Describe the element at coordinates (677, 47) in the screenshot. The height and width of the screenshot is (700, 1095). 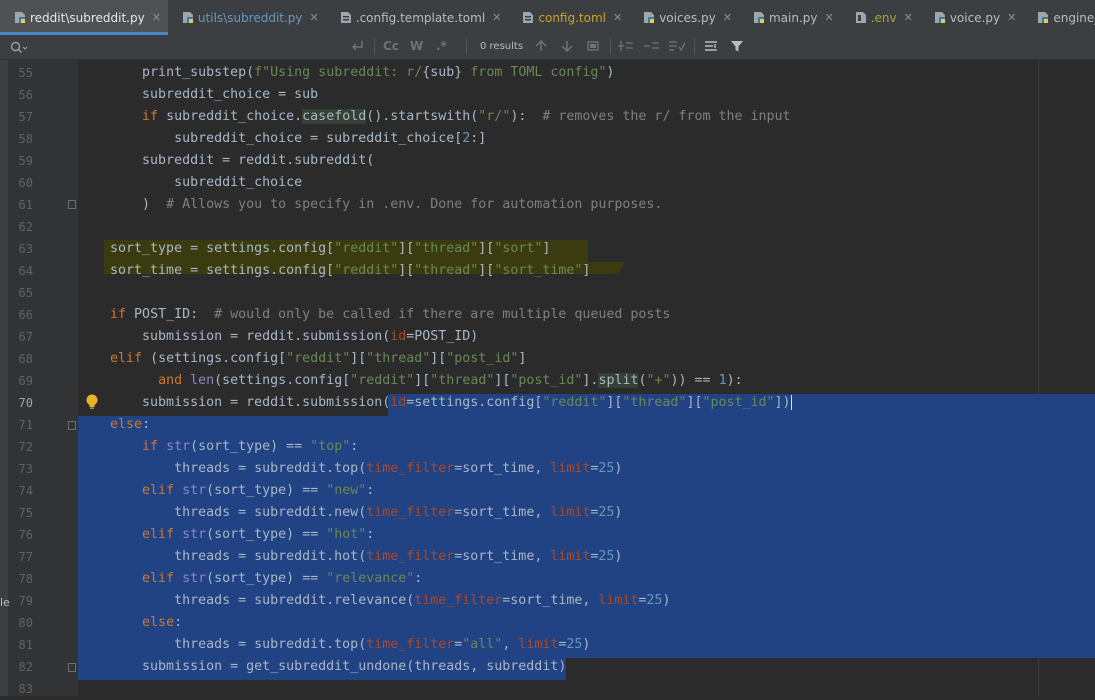
I see `select-occurrences-icon` at that location.